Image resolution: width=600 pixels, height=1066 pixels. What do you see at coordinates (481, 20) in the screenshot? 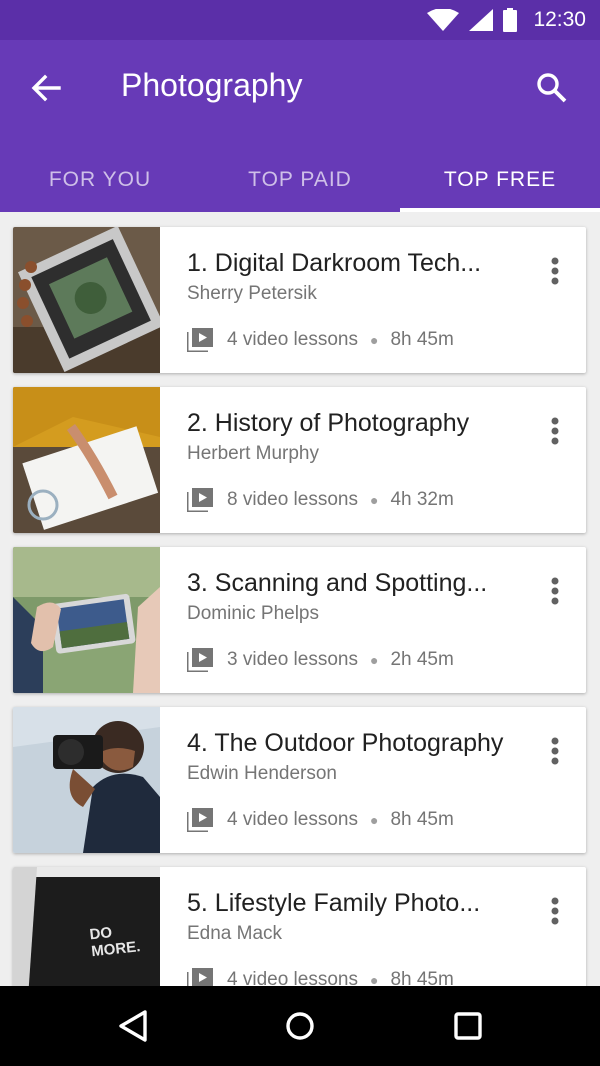
I see `signal-icon` at bounding box center [481, 20].